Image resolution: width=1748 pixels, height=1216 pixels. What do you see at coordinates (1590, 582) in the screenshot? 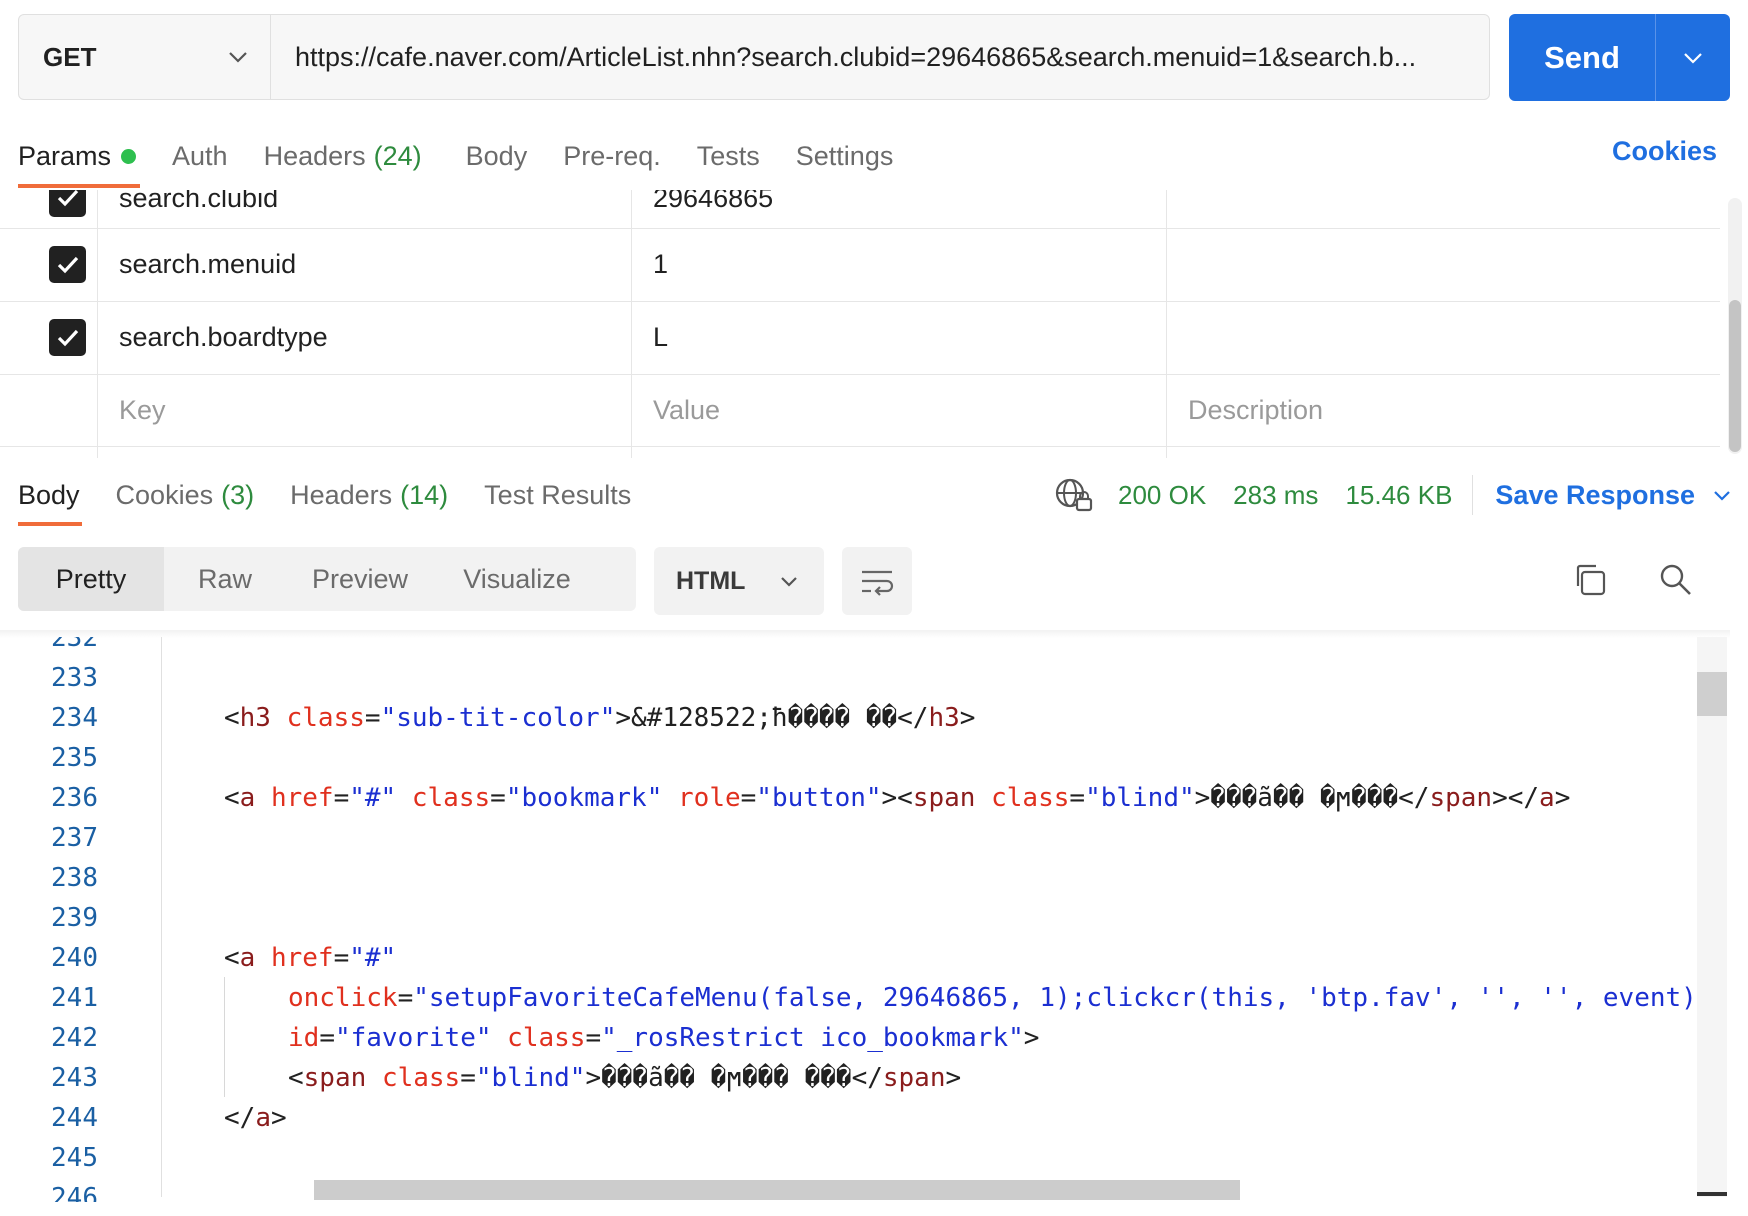
I see `copy-button` at bounding box center [1590, 582].